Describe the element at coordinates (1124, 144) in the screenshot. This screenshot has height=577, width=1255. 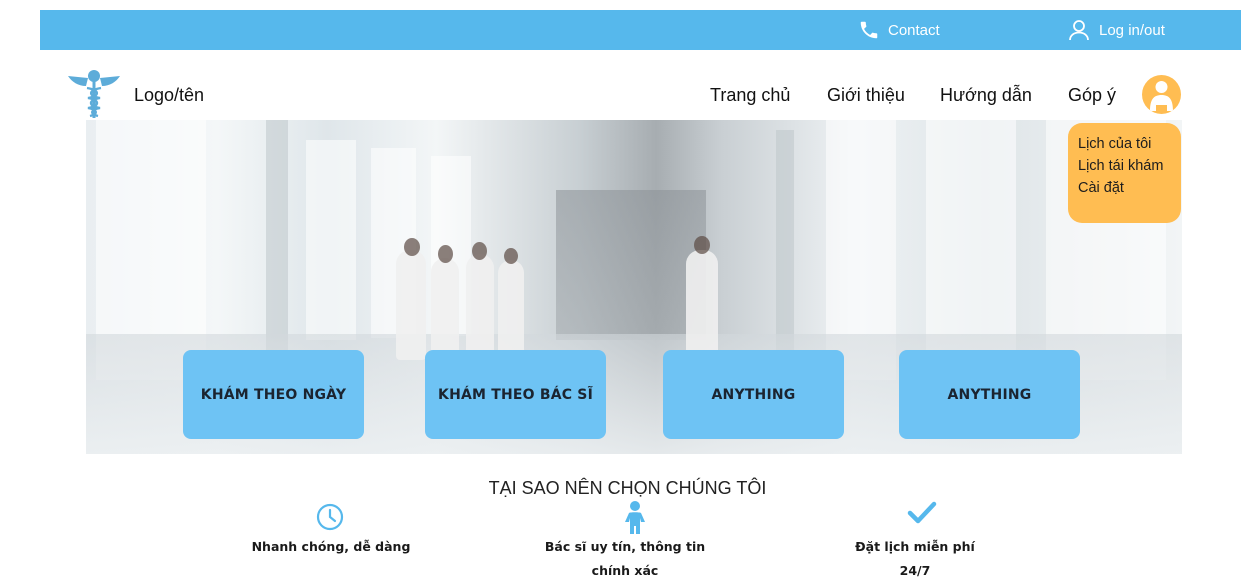
I see `menu-item-my-schedule: Lịch của tôi` at that location.